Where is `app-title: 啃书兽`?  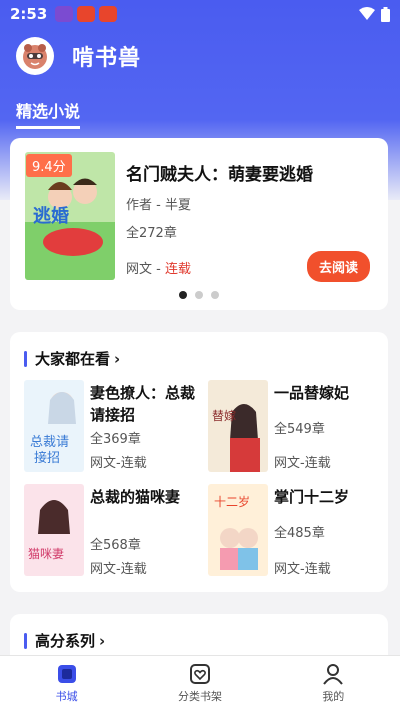
app-title: 啃书兽 is located at coordinates (107, 58).